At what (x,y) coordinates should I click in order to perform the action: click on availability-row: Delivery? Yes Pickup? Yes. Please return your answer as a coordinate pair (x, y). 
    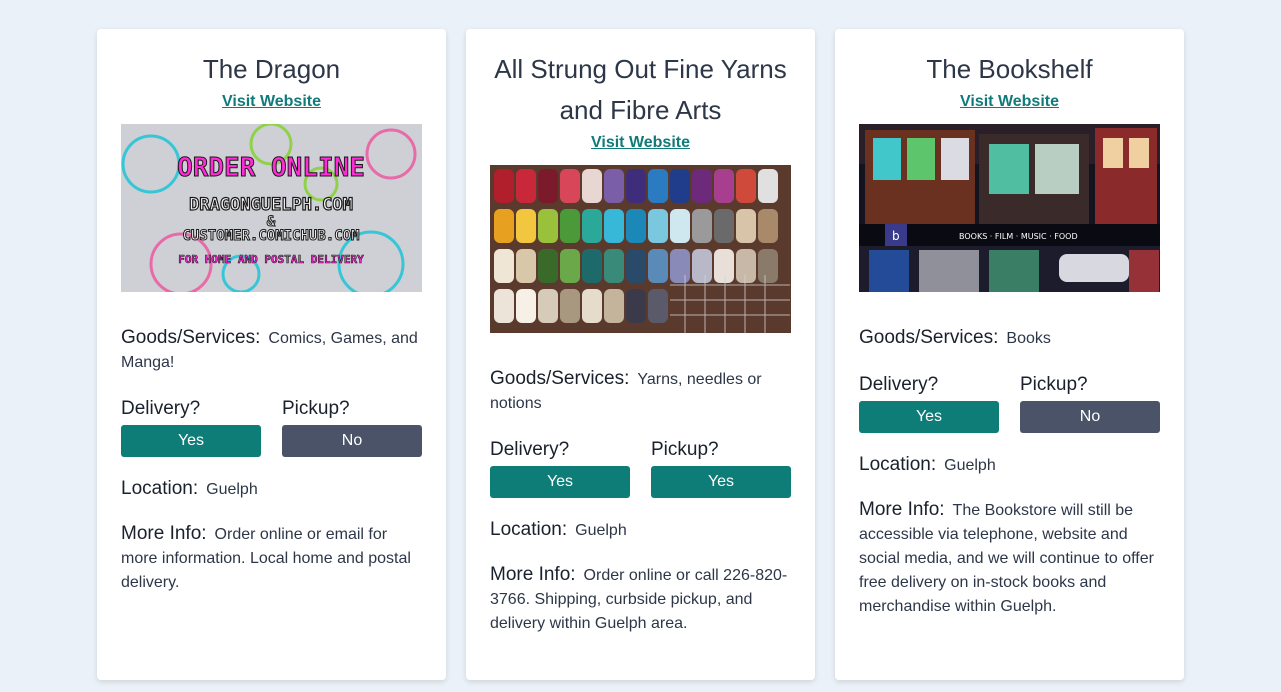
    Looking at the image, I should click on (640, 468).